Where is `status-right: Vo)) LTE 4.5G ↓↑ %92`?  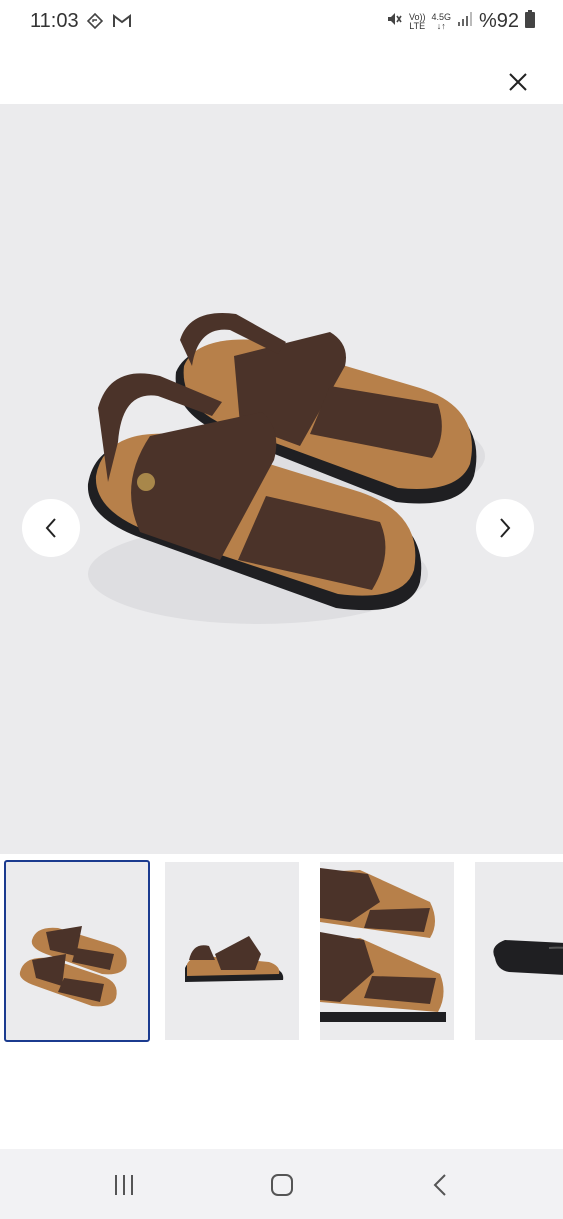 status-right: Vo)) LTE 4.5G ↓↑ %92 is located at coordinates (460, 21).